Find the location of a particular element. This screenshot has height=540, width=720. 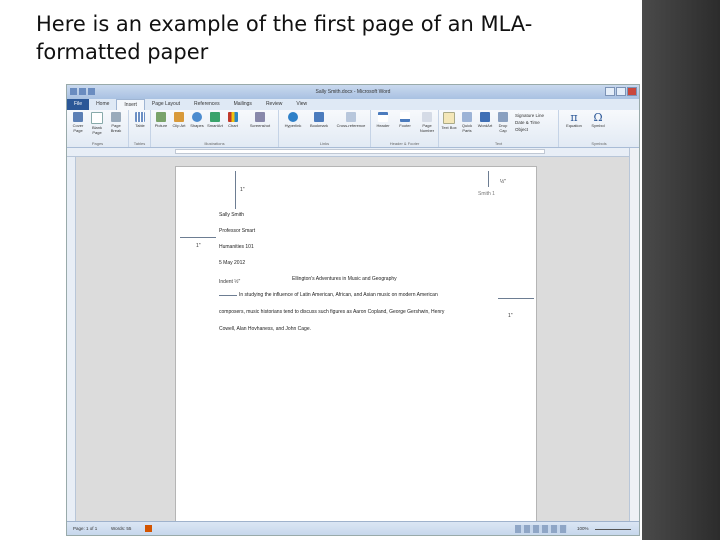

wordart-button: WordArt is located at coordinates (485, 120).